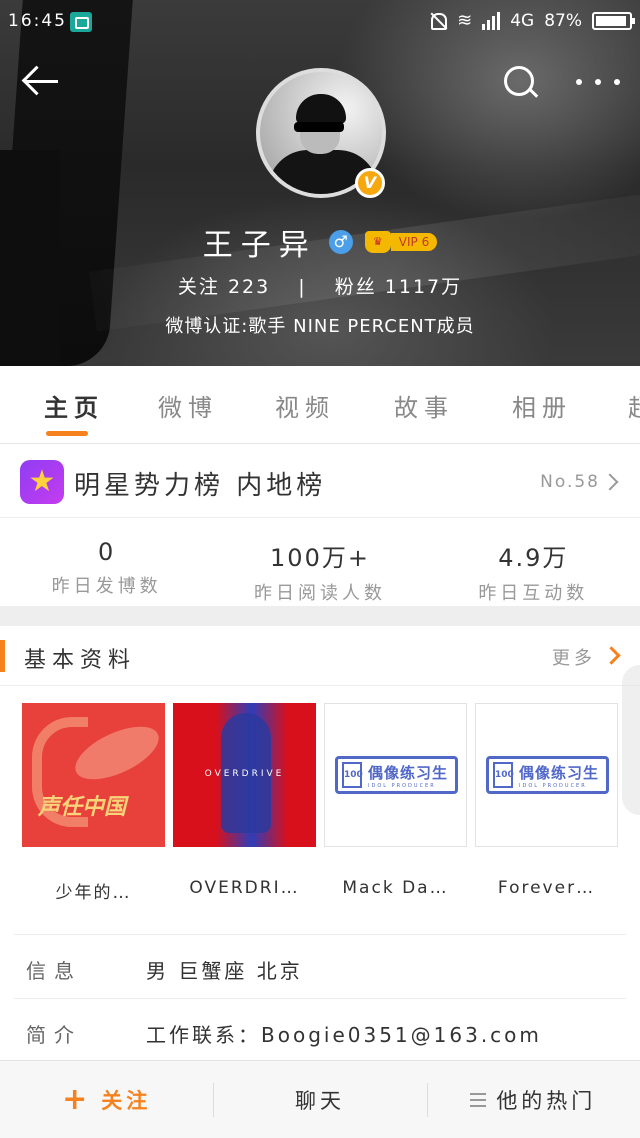  Describe the element at coordinates (320, 558) in the screenshot. I see `stat-value: 100万+` at that location.